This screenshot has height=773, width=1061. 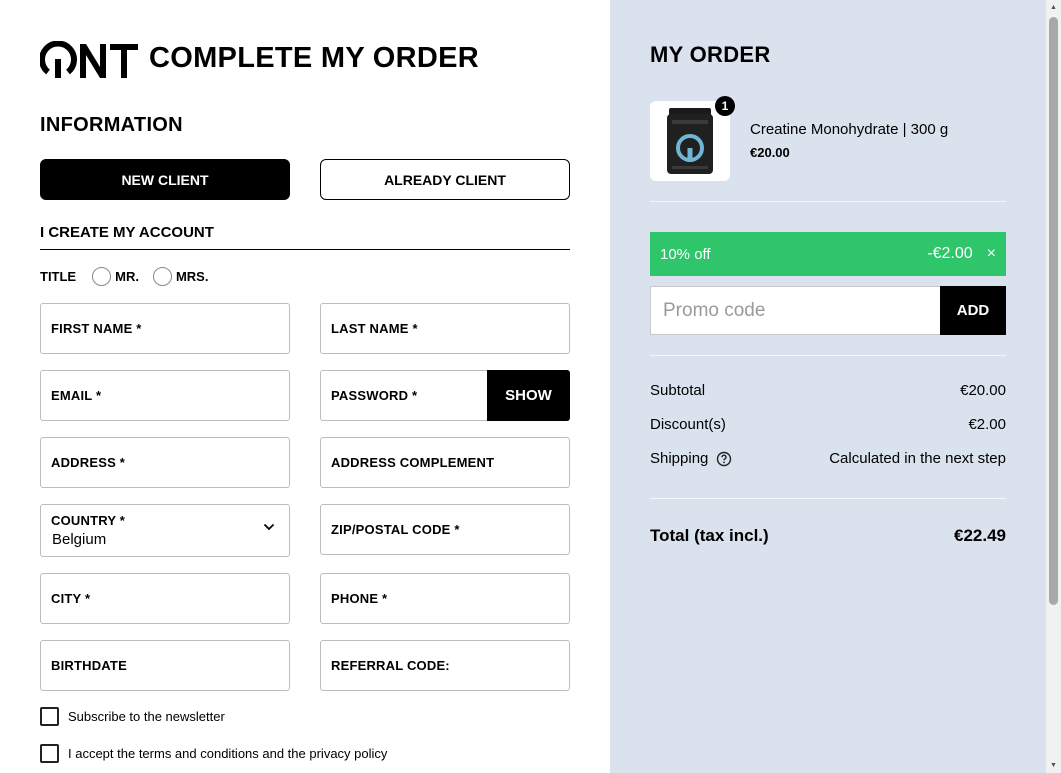 I want to click on applied-discount-banner: 10% off -€2.00 ×, so click(x=828, y=254).